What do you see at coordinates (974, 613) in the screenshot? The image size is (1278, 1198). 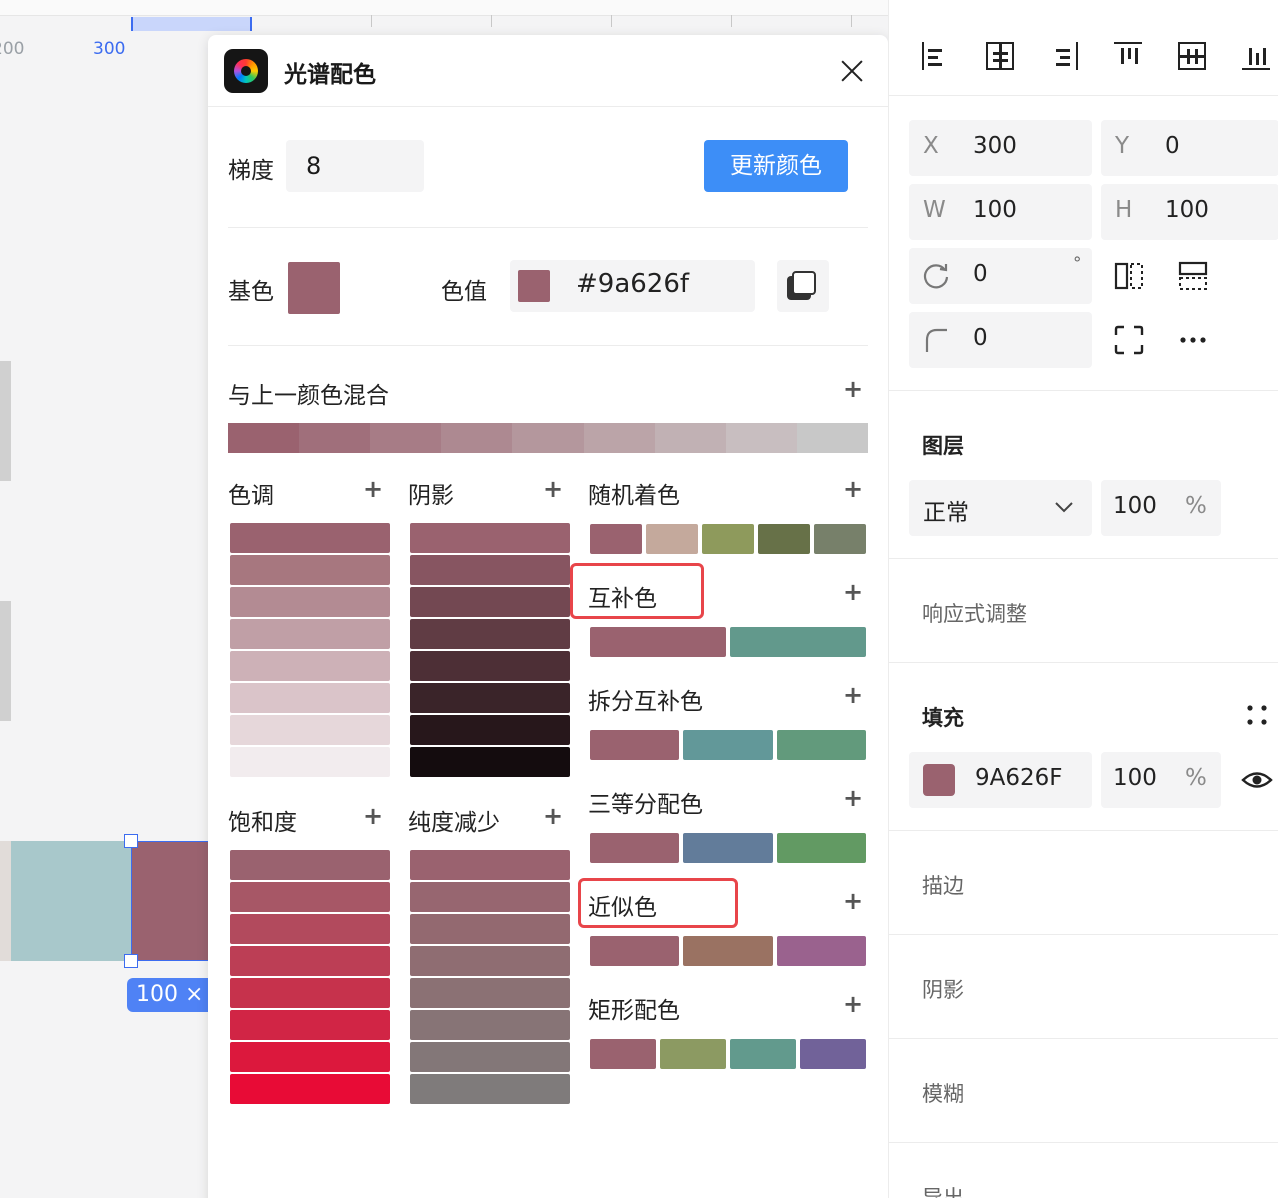 I see `responsive-title: 响应式调整` at bounding box center [974, 613].